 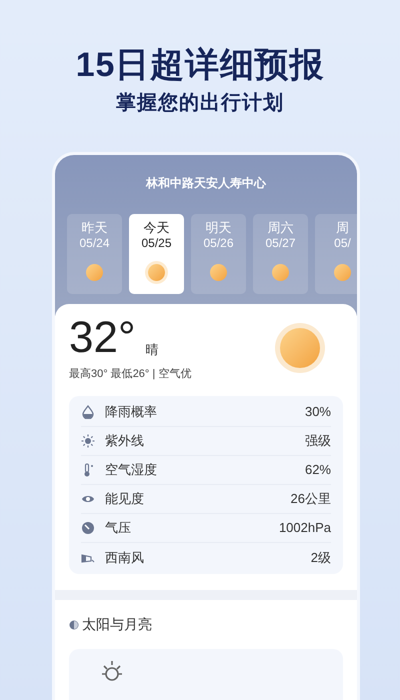 I want to click on detail-value: 强级, so click(x=318, y=441).